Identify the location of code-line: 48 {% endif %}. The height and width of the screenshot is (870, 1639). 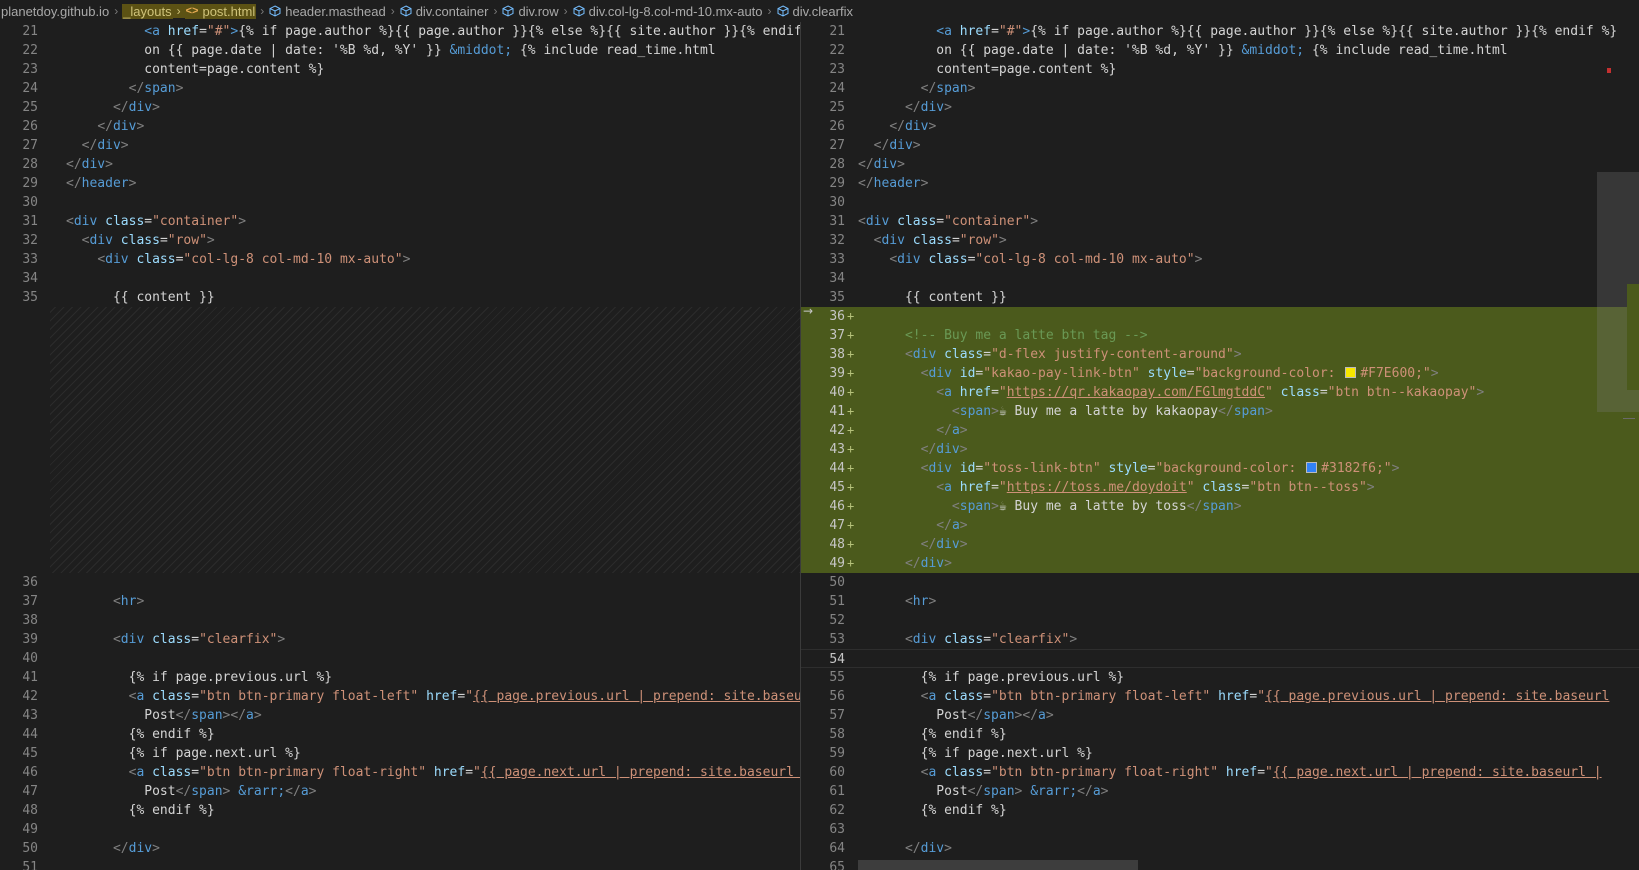
(400, 810).